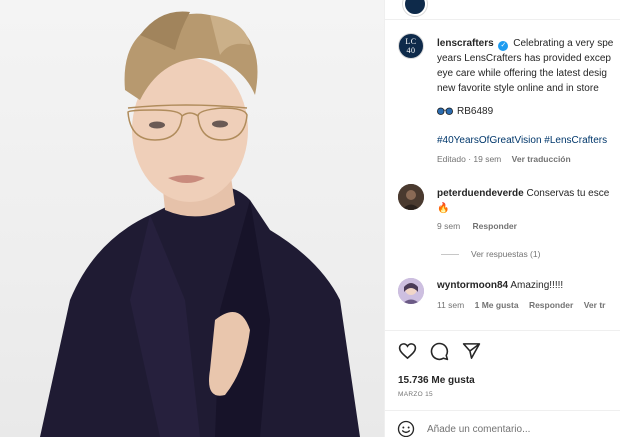 This screenshot has height=437, width=620. Describe the element at coordinates (521, 305) in the screenshot. I see `comment-2-meta: 11 sem 1 Me gusta Responder Ver tr` at that location.